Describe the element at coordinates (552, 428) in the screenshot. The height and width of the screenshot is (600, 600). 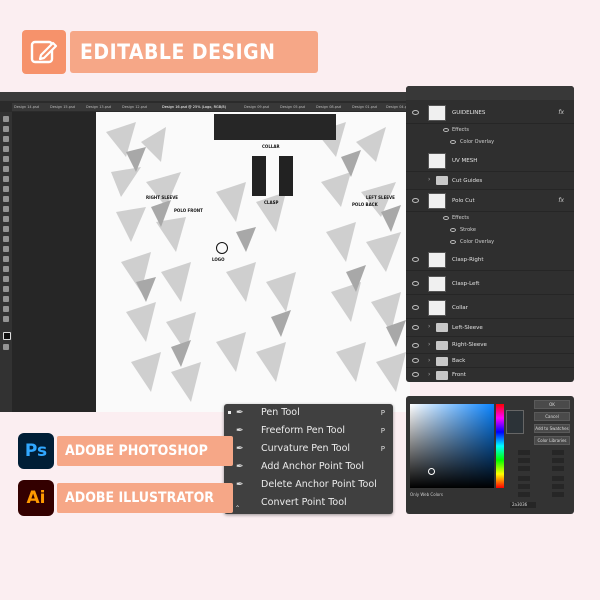
I see `add-to-swatches-button: Add to Swatches` at that location.